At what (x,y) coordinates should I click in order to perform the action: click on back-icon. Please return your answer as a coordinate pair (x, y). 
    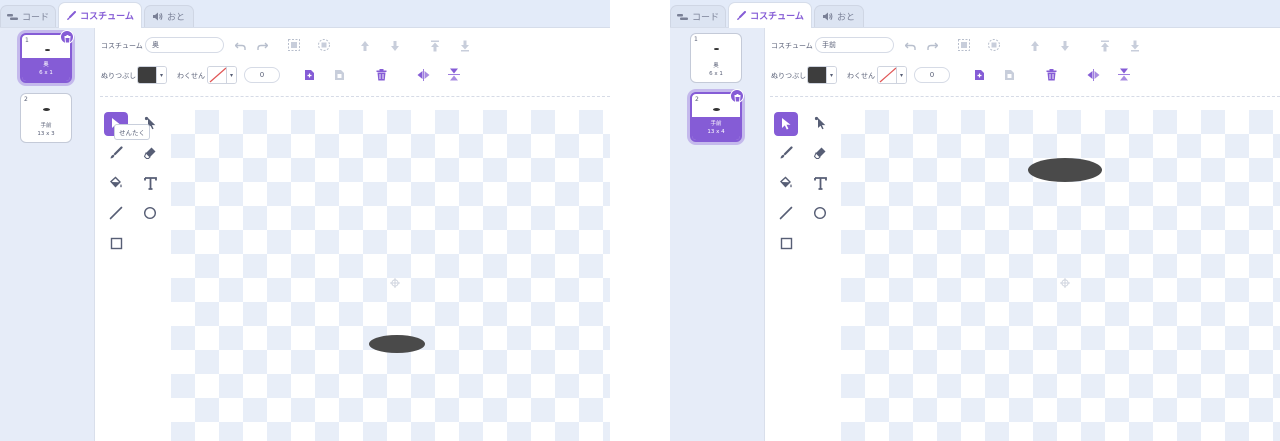
    Looking at the image, I should click on (465, 46).